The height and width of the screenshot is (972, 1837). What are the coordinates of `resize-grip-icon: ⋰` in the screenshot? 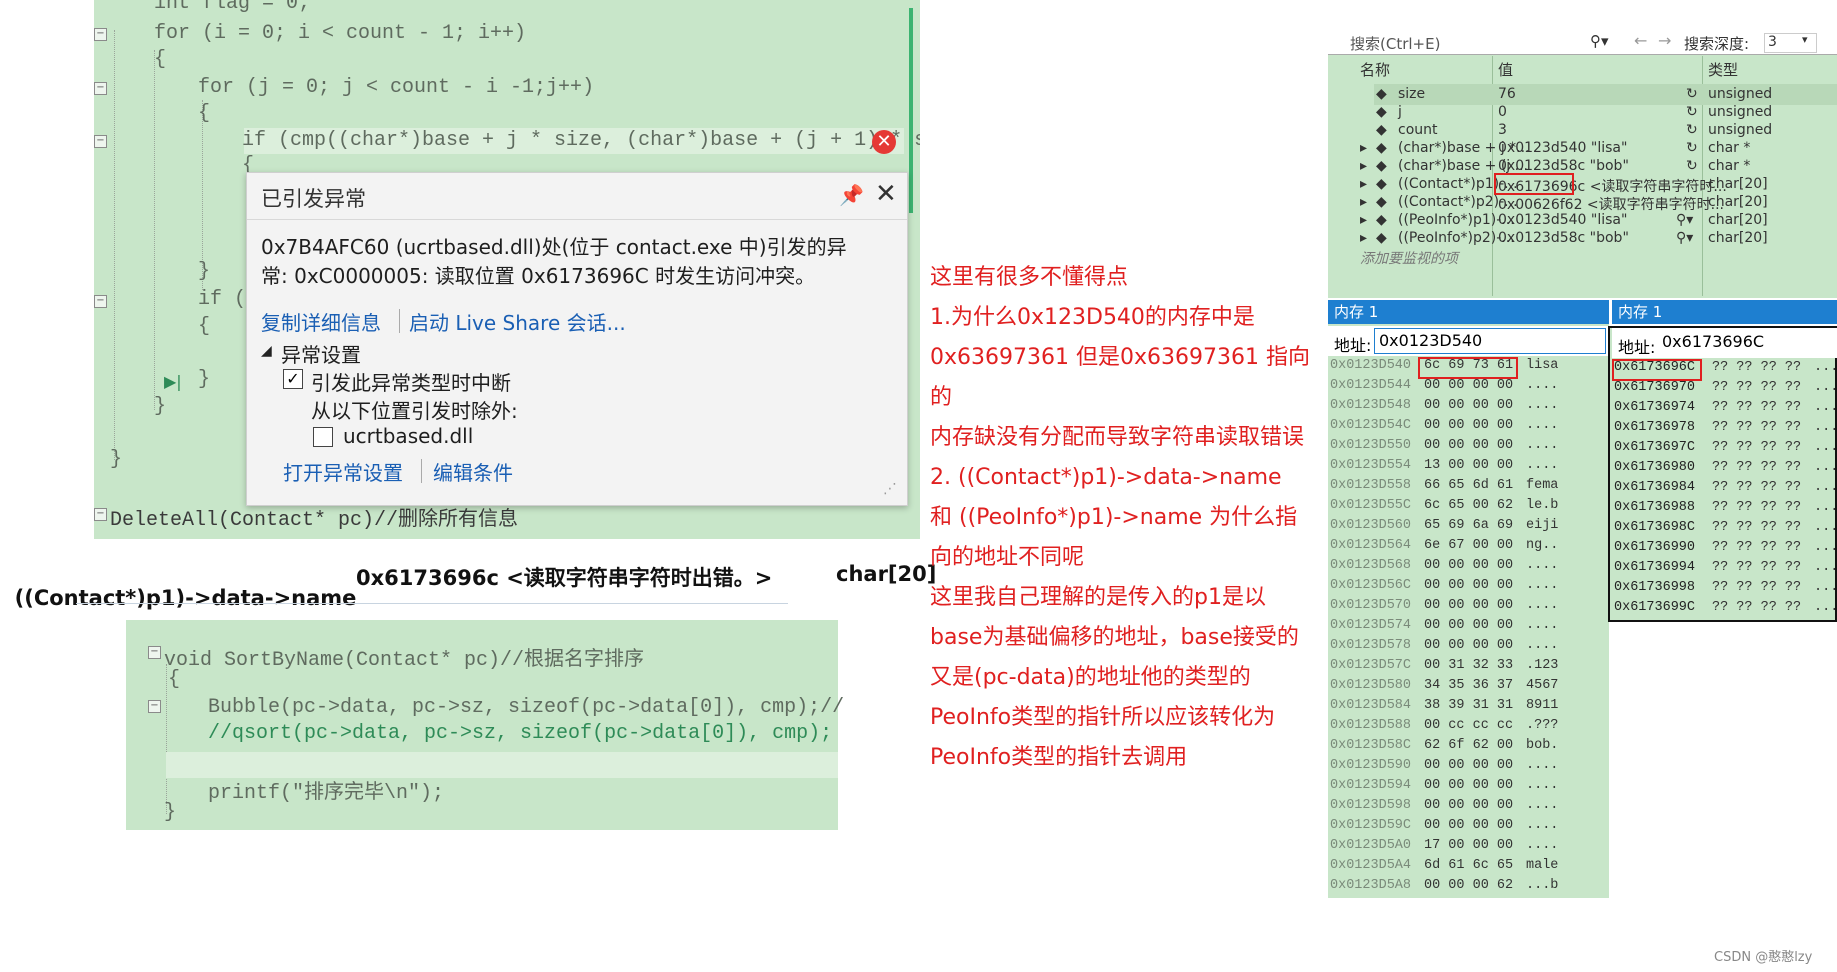 It's located at (890, 489).